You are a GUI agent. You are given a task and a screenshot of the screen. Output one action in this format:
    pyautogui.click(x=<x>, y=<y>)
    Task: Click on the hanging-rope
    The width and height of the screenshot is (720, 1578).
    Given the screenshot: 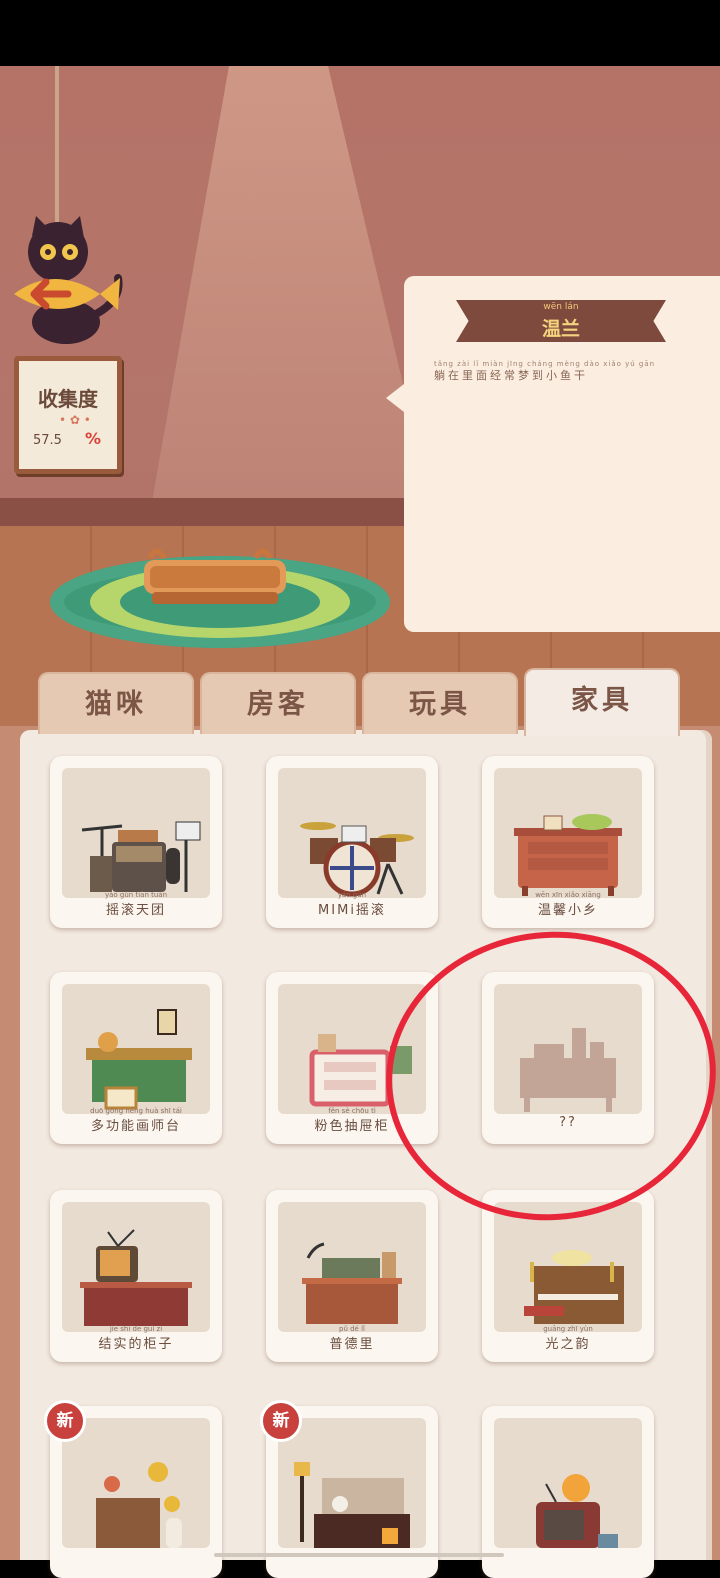 What is the action you would take?
    pyautogui.click(x=57, y=146)
    